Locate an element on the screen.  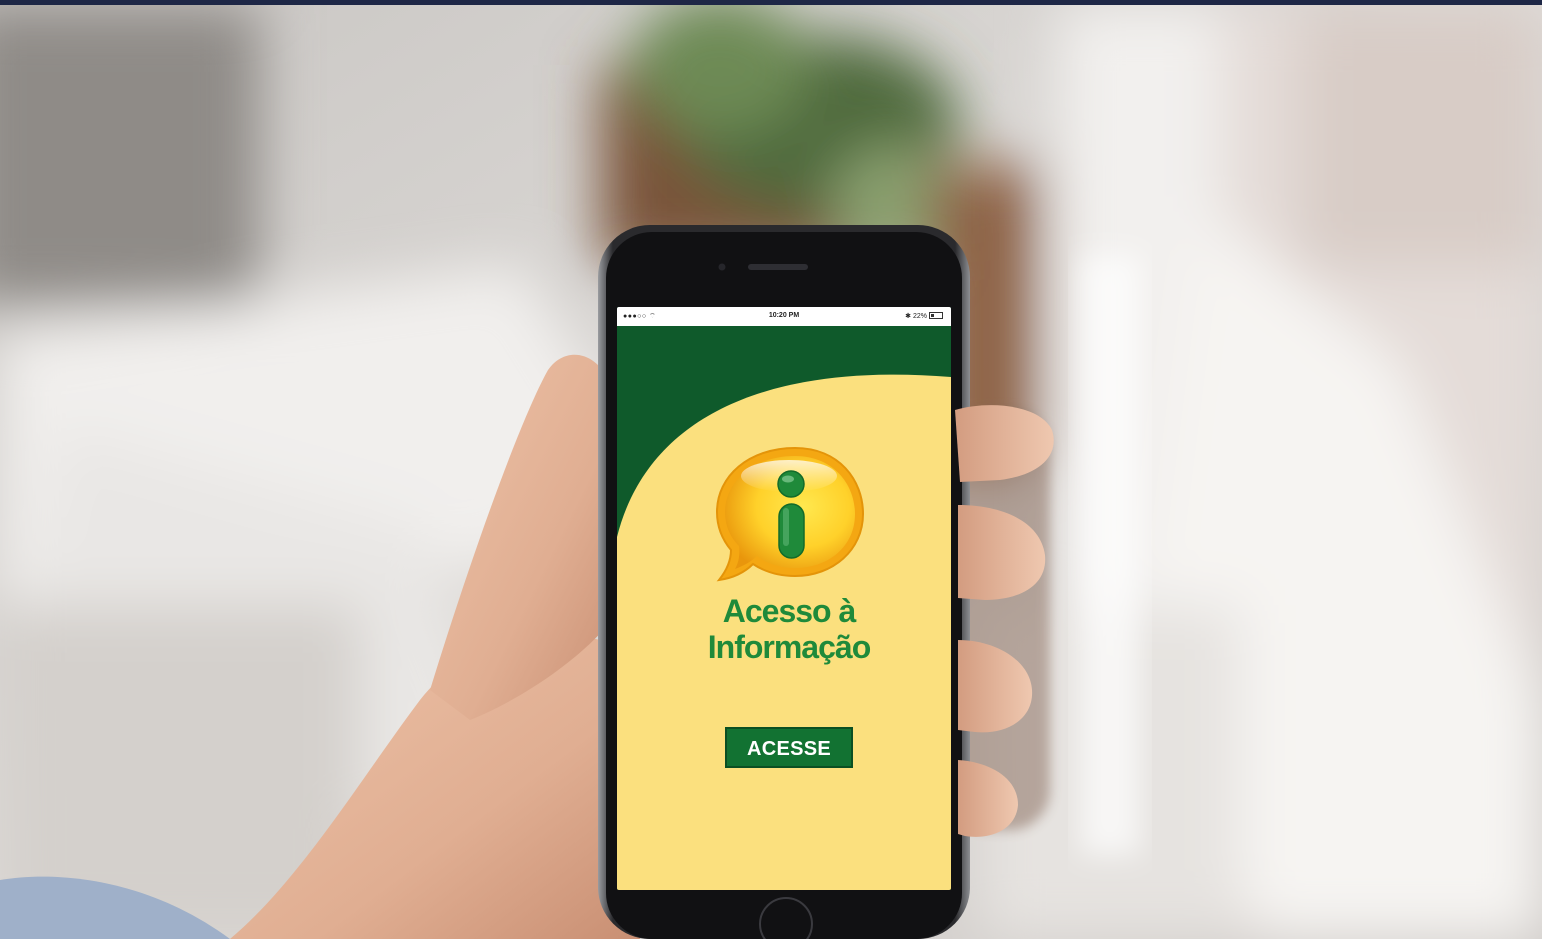
app-title: Acesso à Informação is located at coordinates (784, 629).